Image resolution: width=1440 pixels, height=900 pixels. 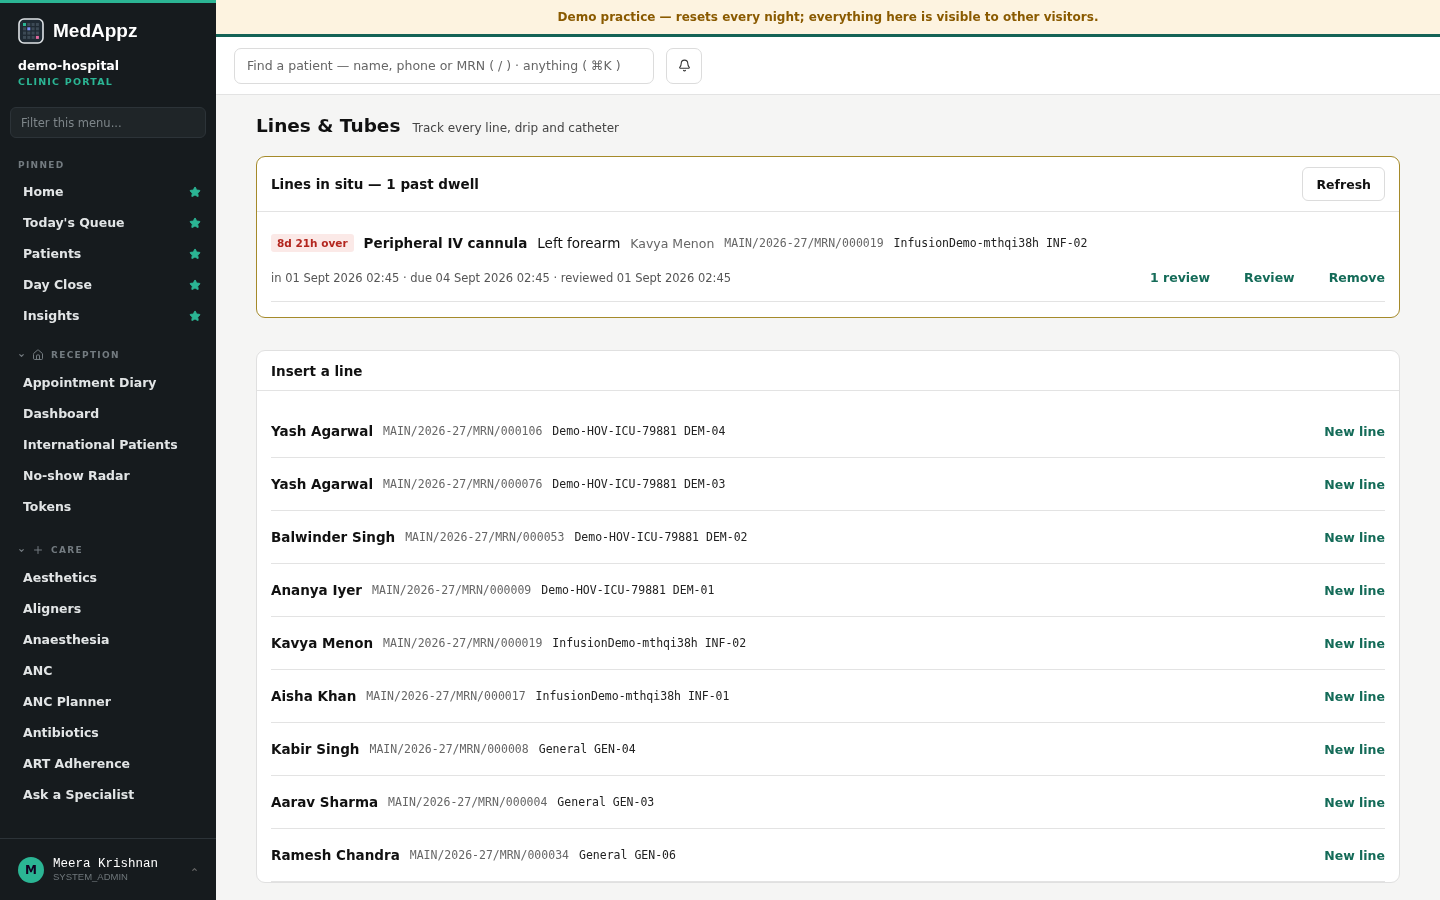 I want to click on house-icon, so click(x=38, y=355).